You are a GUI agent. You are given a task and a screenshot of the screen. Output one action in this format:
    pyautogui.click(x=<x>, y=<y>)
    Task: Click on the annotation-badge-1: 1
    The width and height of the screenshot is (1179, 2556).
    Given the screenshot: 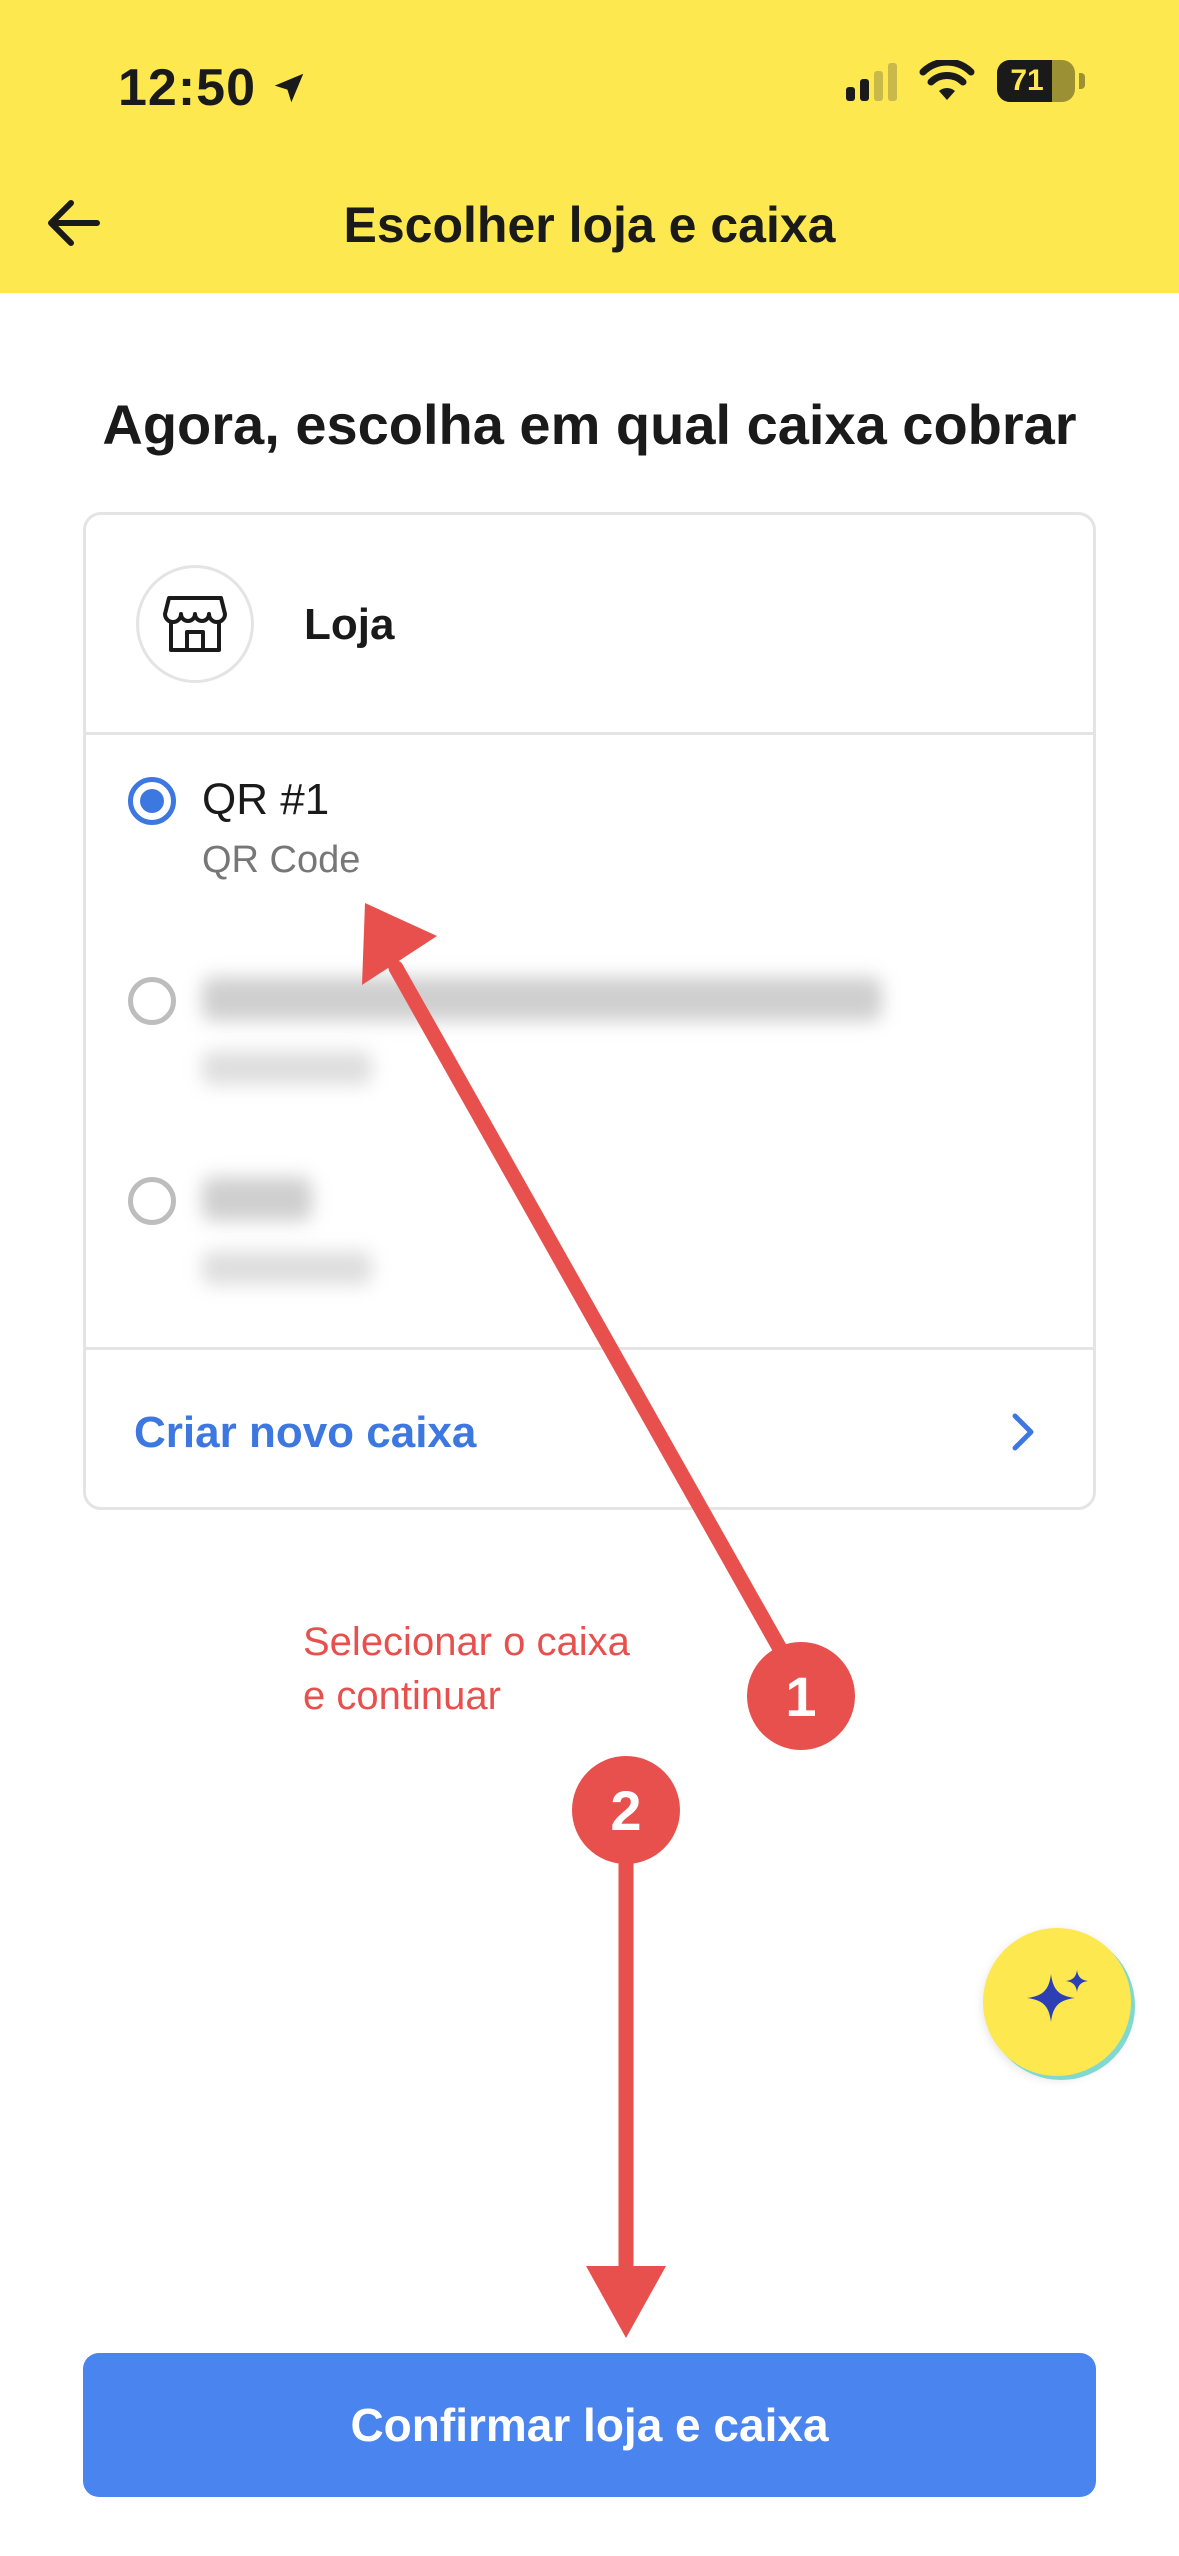 What is the action you would take?
    pyautogui.click(x=801, y=1696)
    